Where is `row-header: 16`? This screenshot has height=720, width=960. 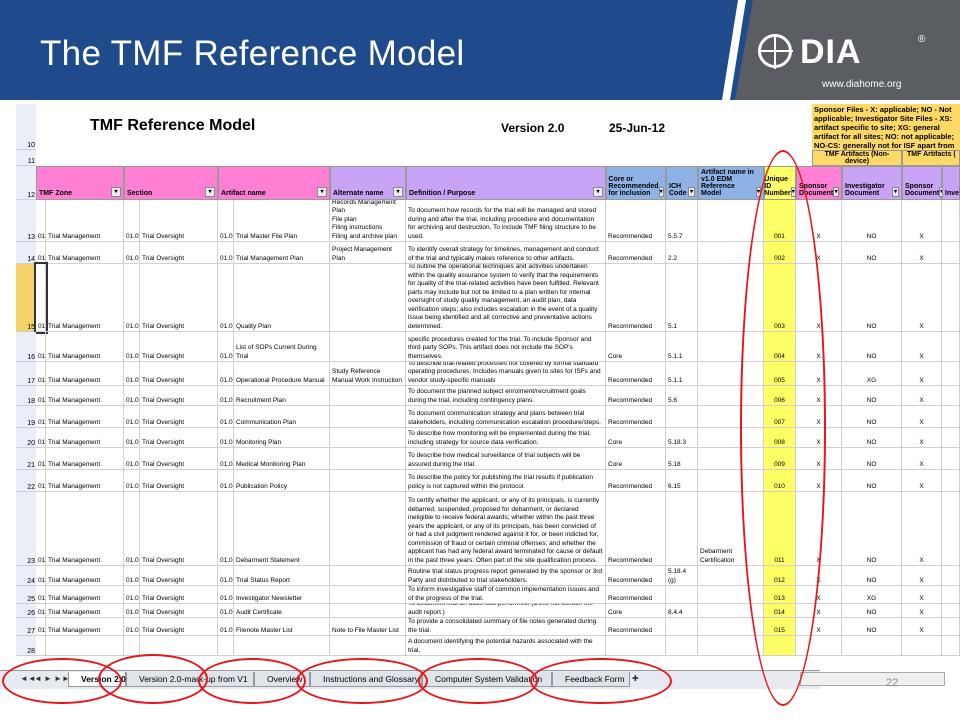
row-header: 16 is located at coordinates (26, 347).